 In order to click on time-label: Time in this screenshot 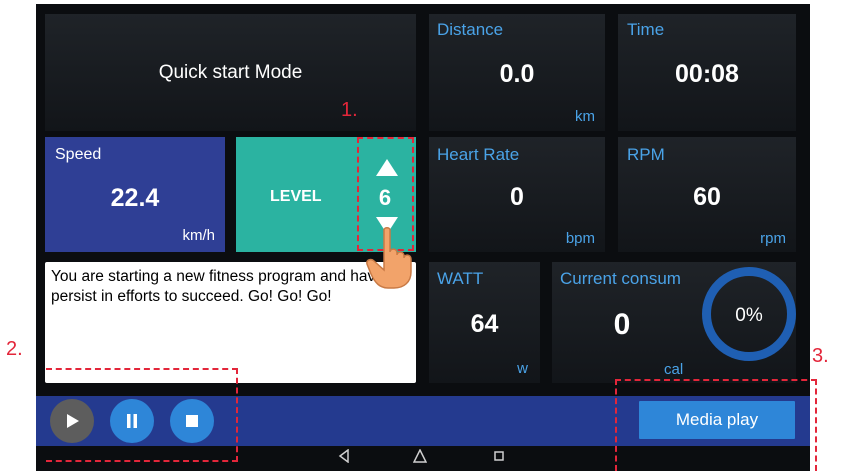, I will do `click(646, 29)`.